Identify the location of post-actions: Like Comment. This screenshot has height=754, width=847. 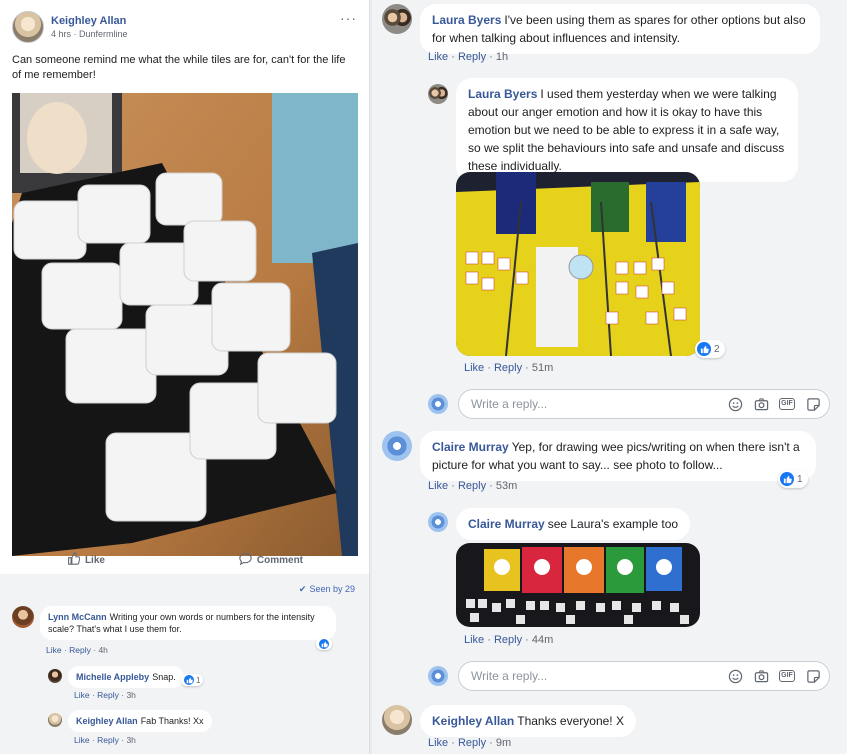
(185, 560).